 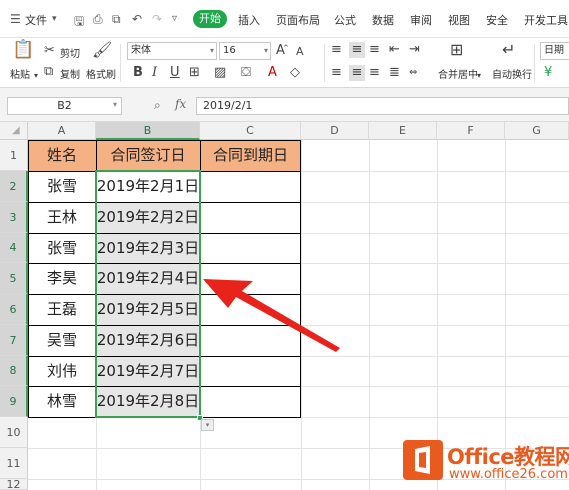 I want to click on font-size-select: 16 ▾, so click(x=245, y=51).